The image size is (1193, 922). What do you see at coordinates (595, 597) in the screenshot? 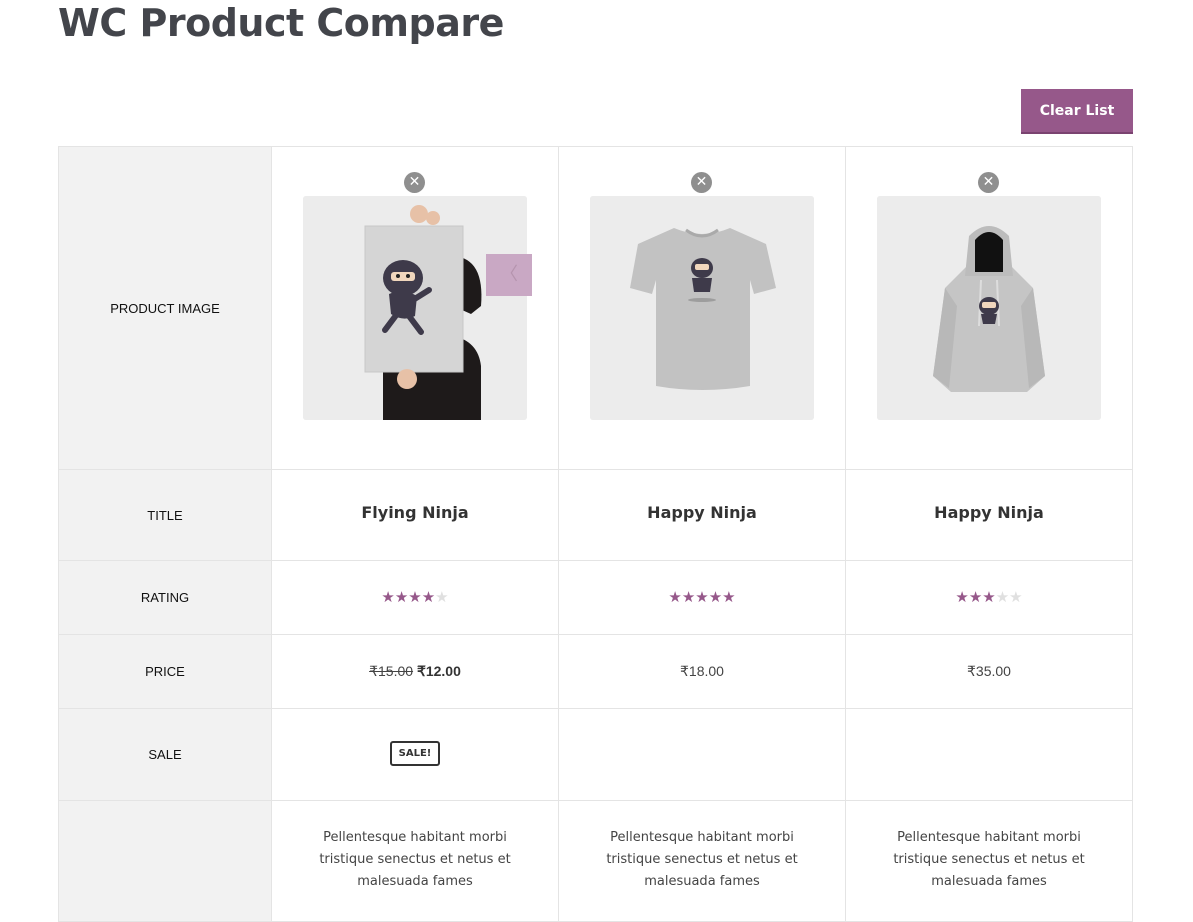
I see `table-row-rating: RATING ★★★★★ ★★★★★ ★★★★★` at bounding box center [595, 597].